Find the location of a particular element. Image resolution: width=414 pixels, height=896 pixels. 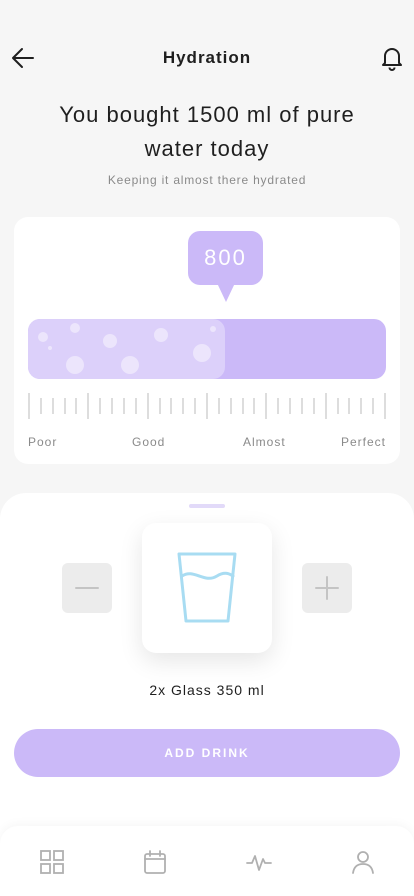

profile-icon is located at coordinates (363, 862).